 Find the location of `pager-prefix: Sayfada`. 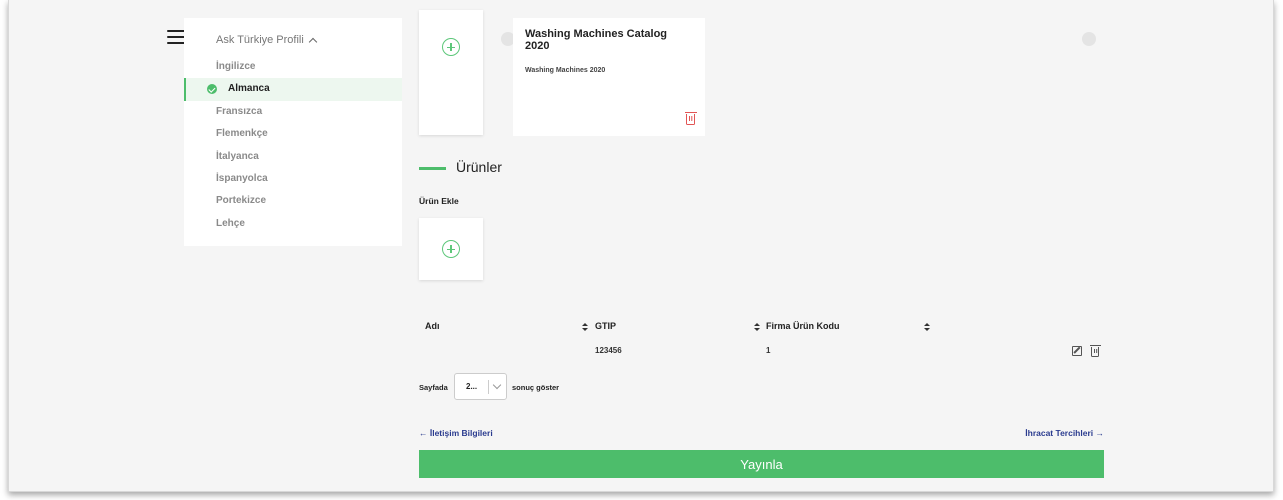

pager-prefix: Sayfada is located at coordinates (433, 387).